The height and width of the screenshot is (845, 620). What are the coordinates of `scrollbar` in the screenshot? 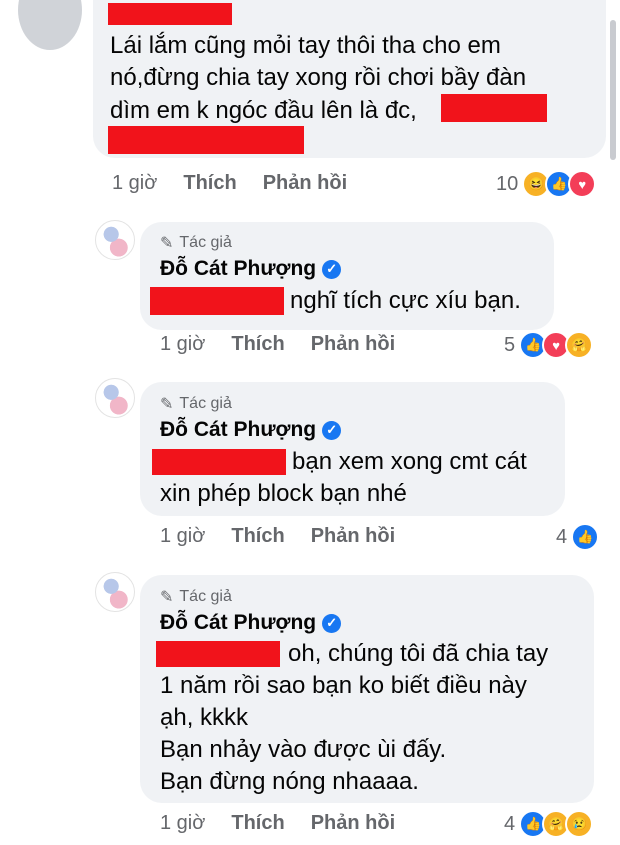 It's located at (613, 90).